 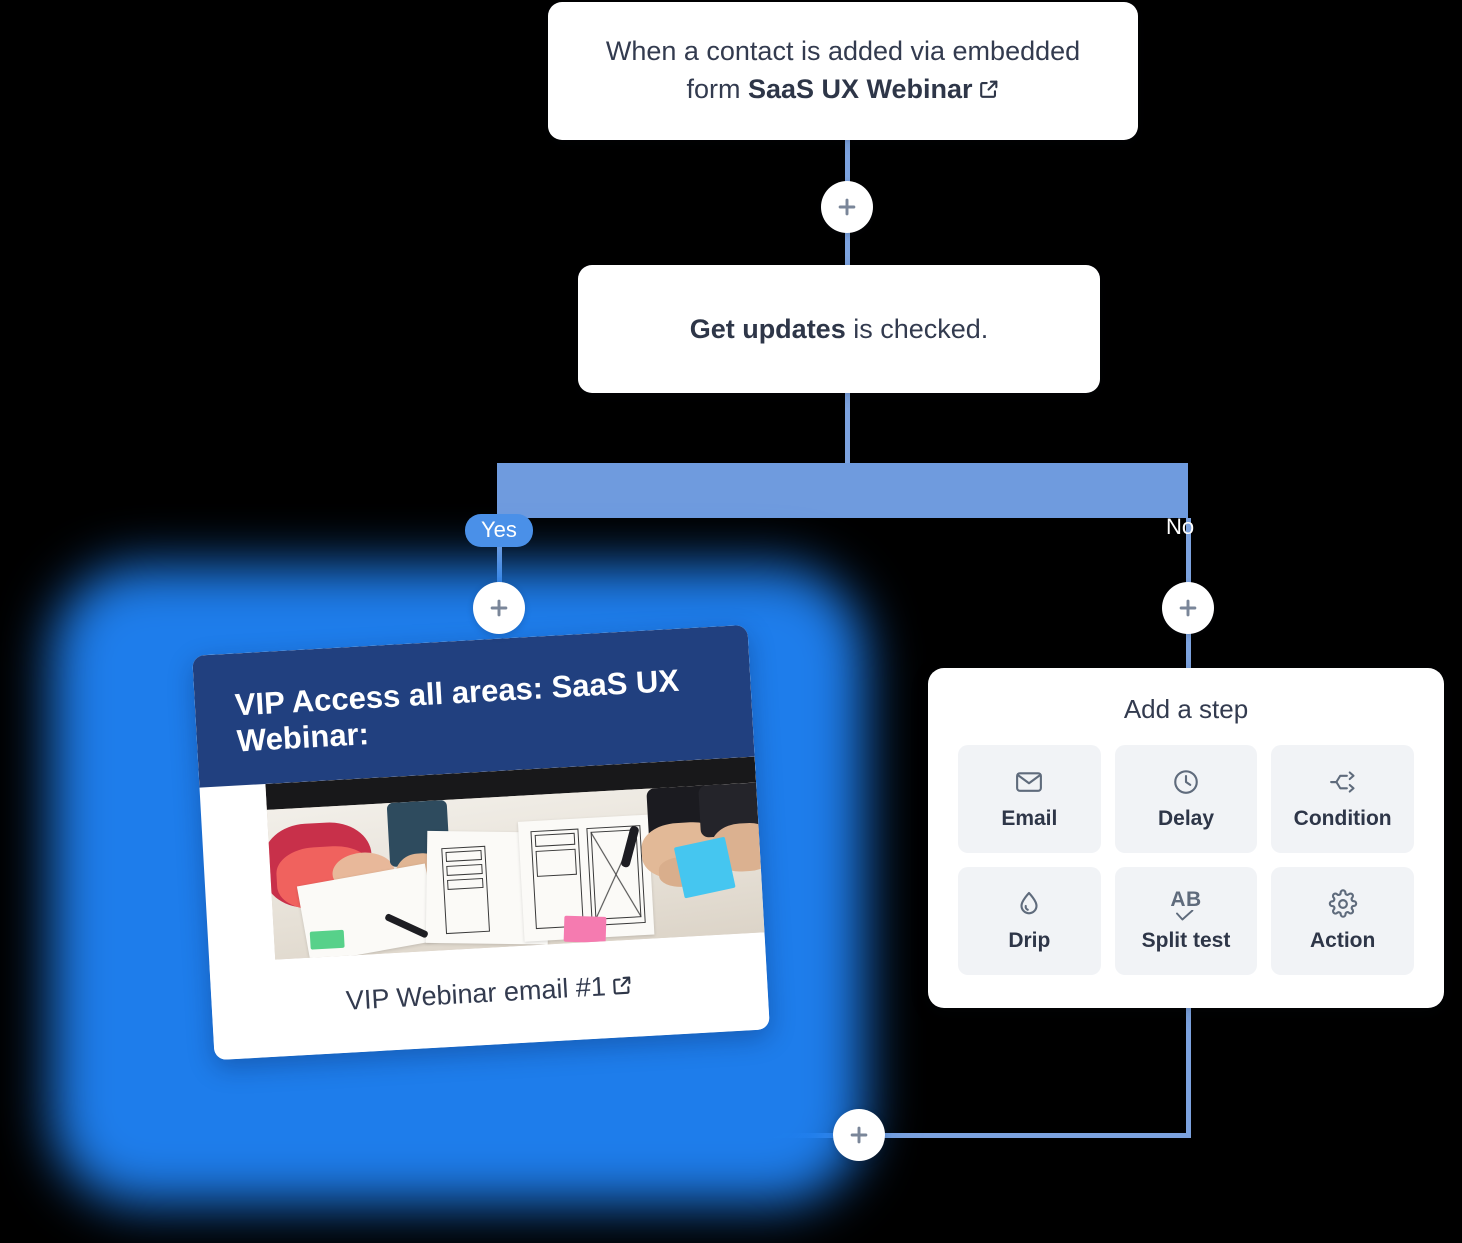 I want to click on condition-card: Get updates is checked., so click(x=839, y=329).